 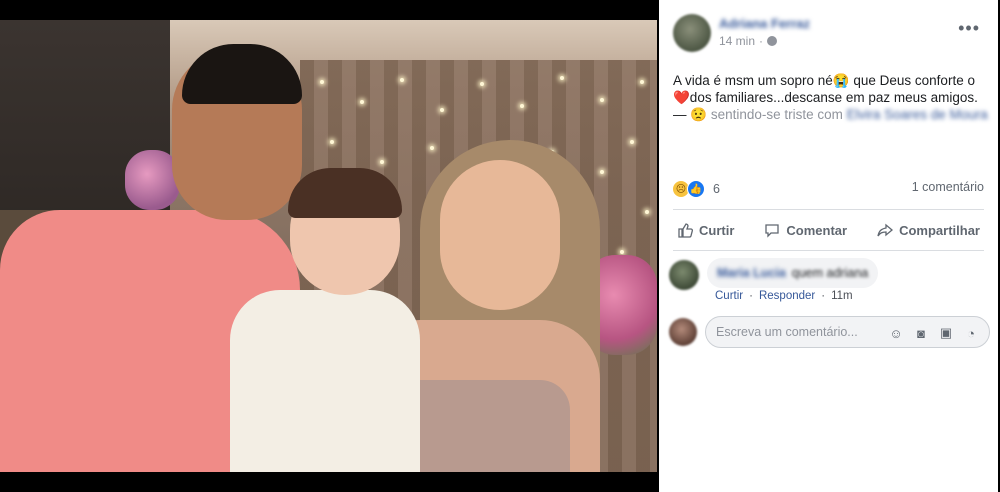 What do you see at coordinates (885, 230) in the screenshot?
I see `share-icon` at bounding box center [885, 230].